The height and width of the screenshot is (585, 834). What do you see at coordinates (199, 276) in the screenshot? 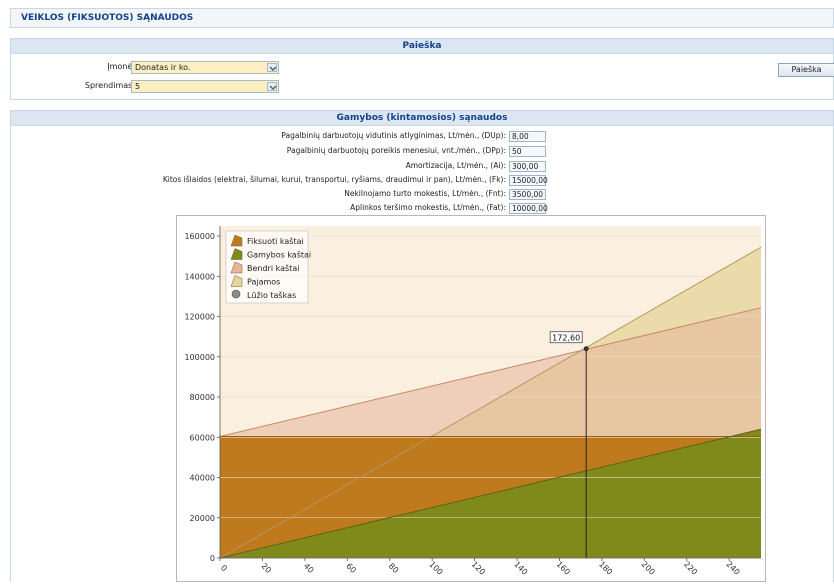
I see `y-tick-label: 140000` at bounding box center [199, 276].